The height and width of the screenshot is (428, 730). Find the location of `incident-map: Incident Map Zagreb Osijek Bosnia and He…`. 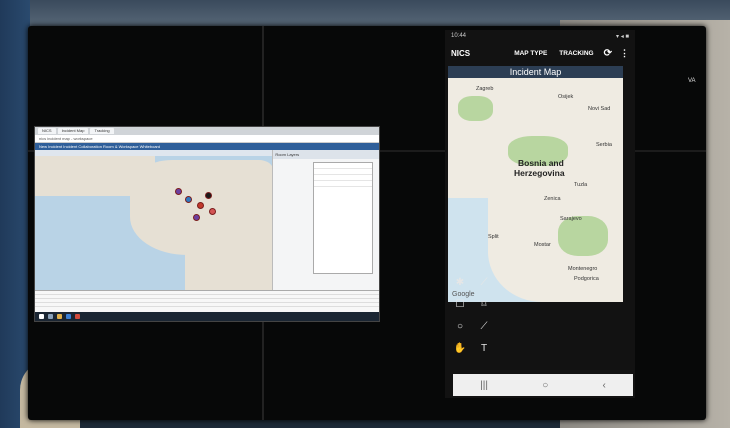

incident-map: Incident Map Zagreb Osijek Bosnia and He… is located at coordinates (535, 184).